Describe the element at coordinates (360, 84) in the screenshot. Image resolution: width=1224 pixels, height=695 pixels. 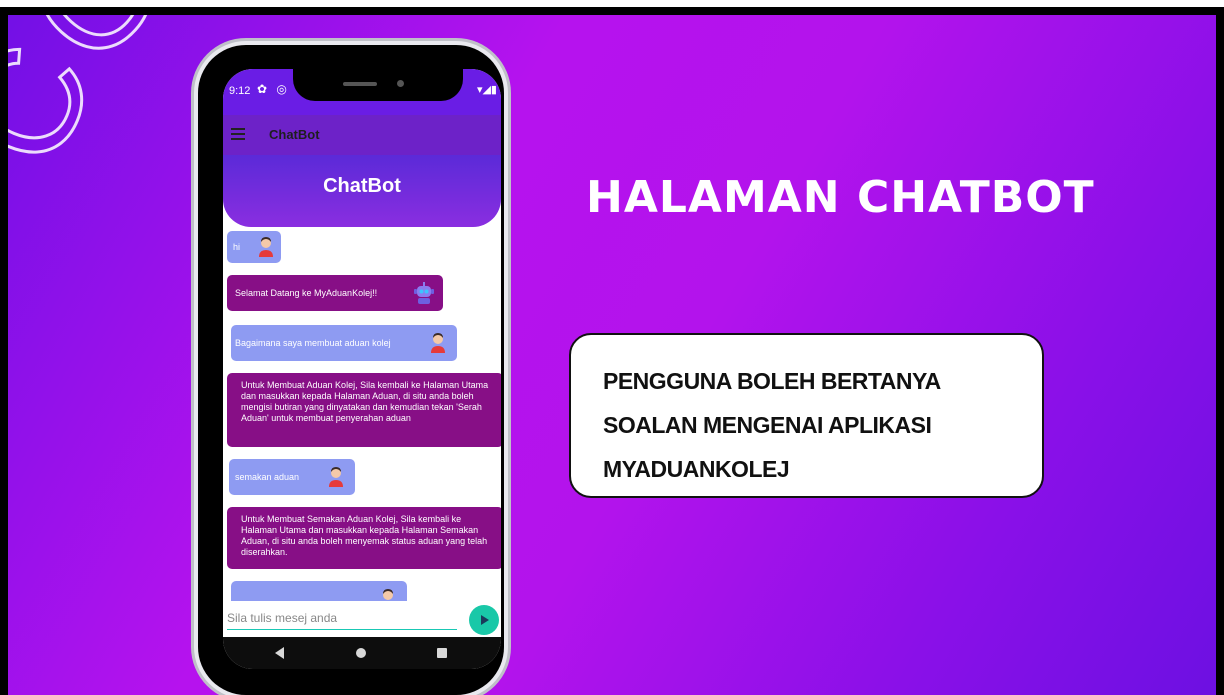
I see `speaker-grille` at that location.